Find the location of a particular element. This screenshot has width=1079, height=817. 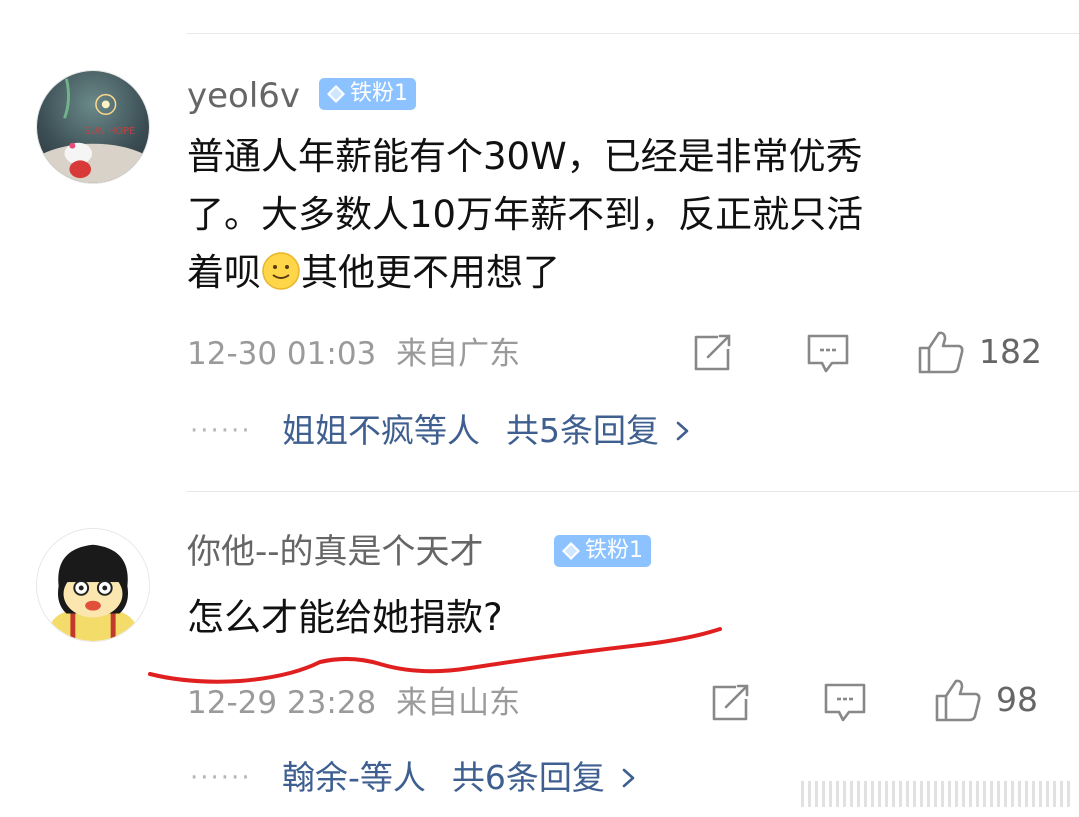

badge-label: 铁粉1 is located at coordinates (614, 550).